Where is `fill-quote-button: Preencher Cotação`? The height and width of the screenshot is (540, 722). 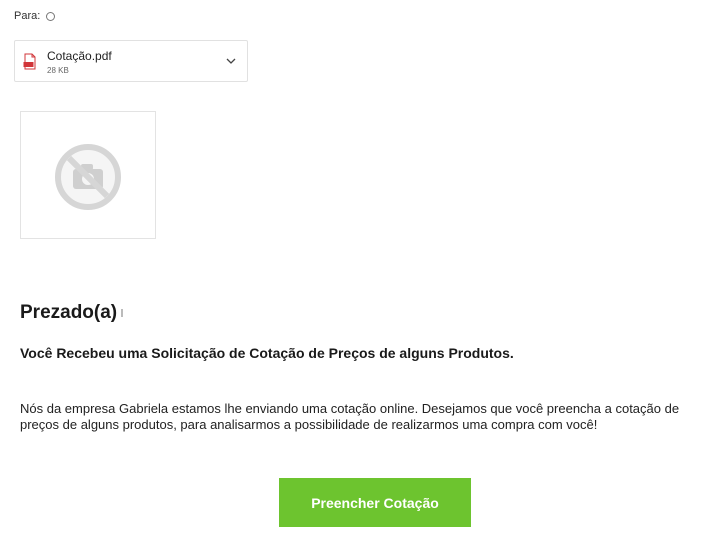 fill-quote-button: Preencher Cotação is located at coordinates (375, 502).